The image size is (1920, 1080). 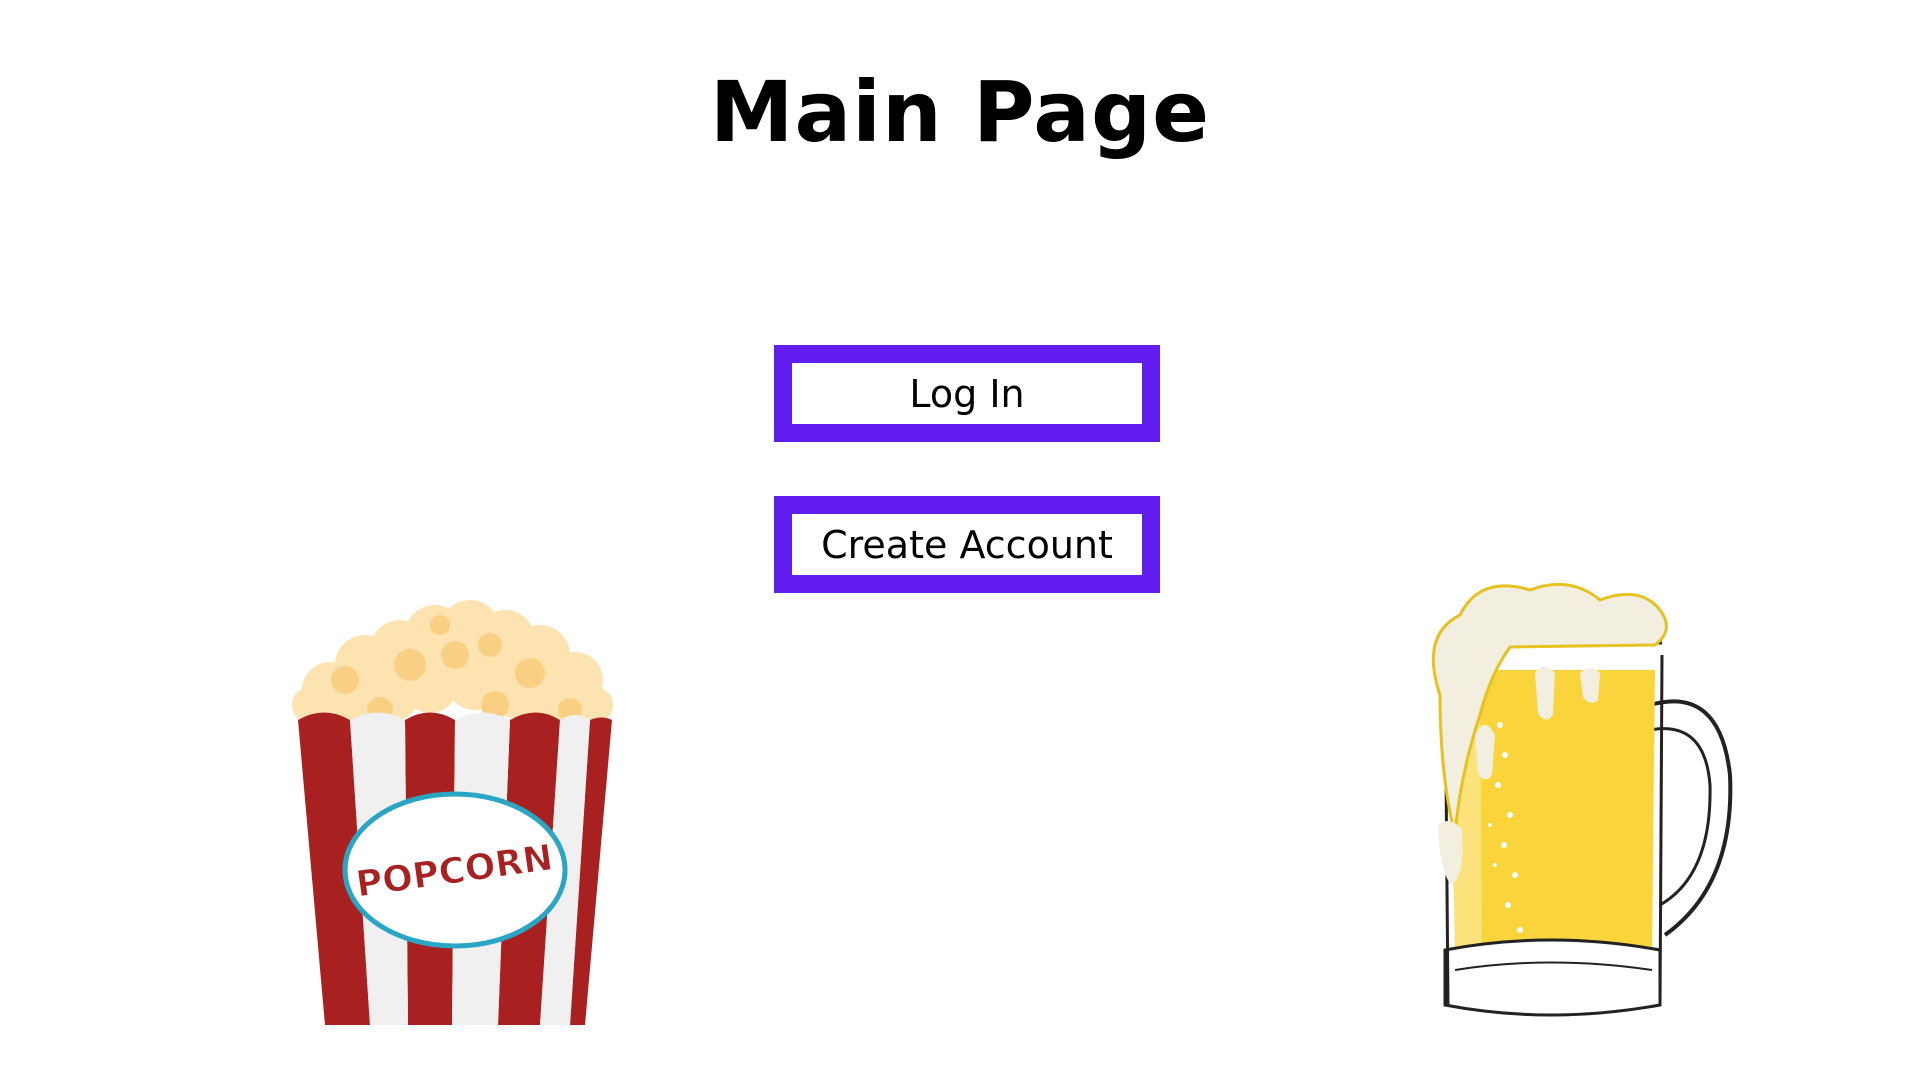 What do you see at coordinates (1582, 799) in the screenshot?
I see `beer-mug-icon` at bounding box center [1582, 799].